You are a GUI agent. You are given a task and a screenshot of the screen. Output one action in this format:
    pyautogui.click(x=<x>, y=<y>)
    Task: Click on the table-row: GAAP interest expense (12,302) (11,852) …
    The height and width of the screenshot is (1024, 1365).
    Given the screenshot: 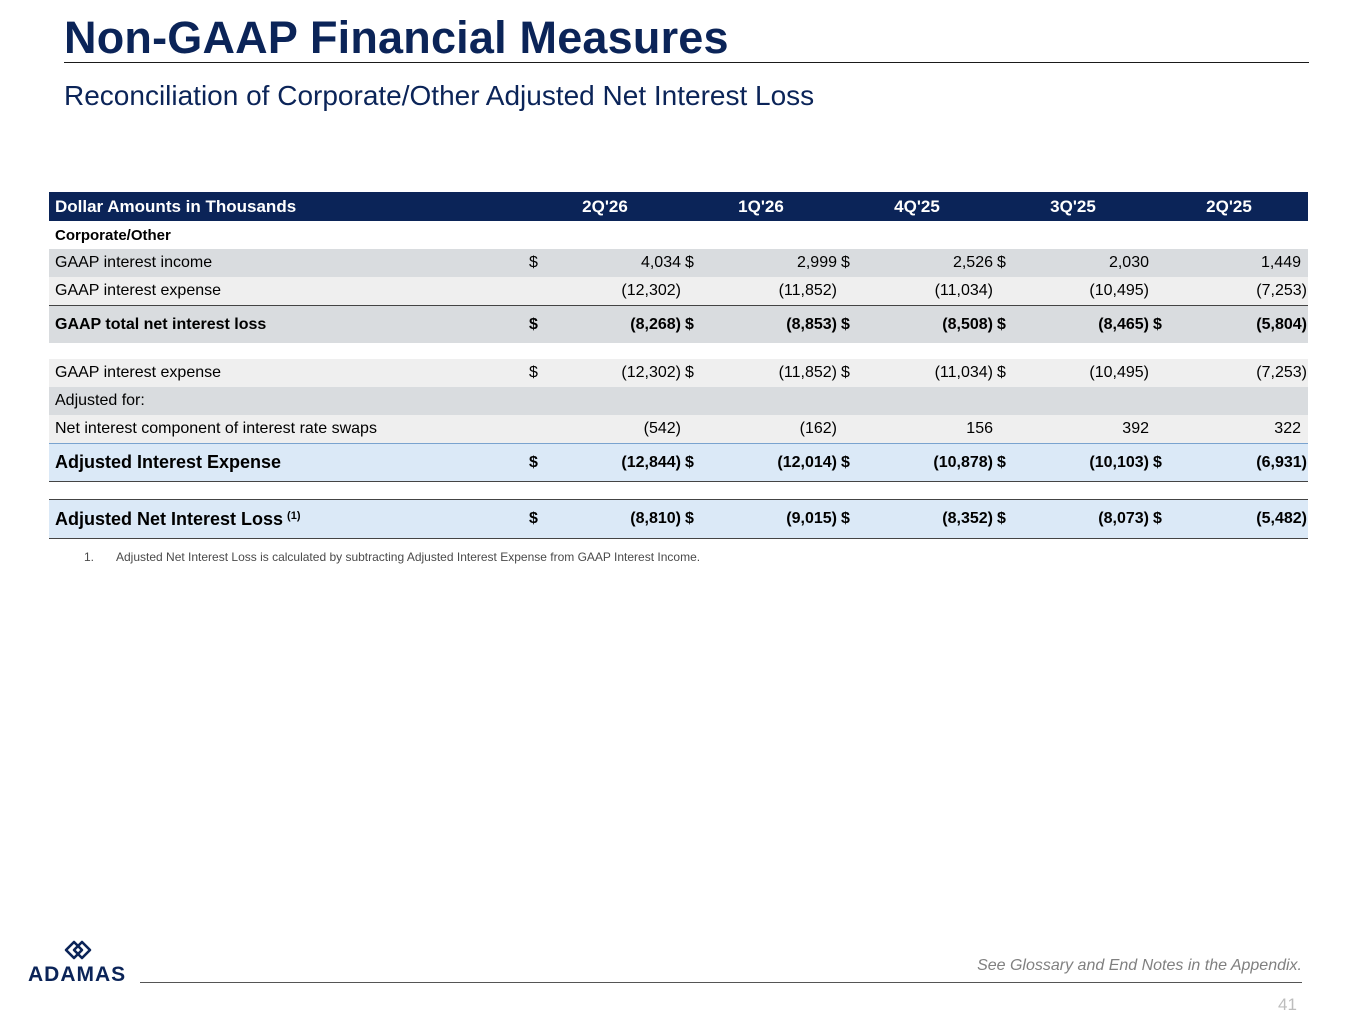 What is the action you would take?
    pyautogui.click(x=678, y=291)
    